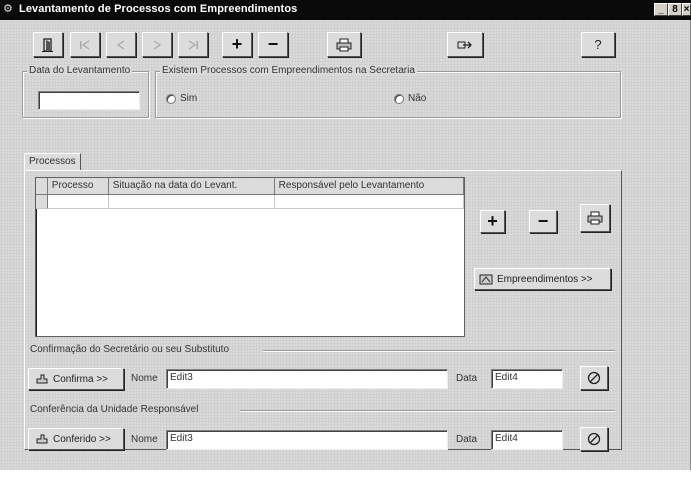 This screenshot has width=691, height=492. I want to click on column-header-situacao: Situação na data do Levant., so click(191, 186).